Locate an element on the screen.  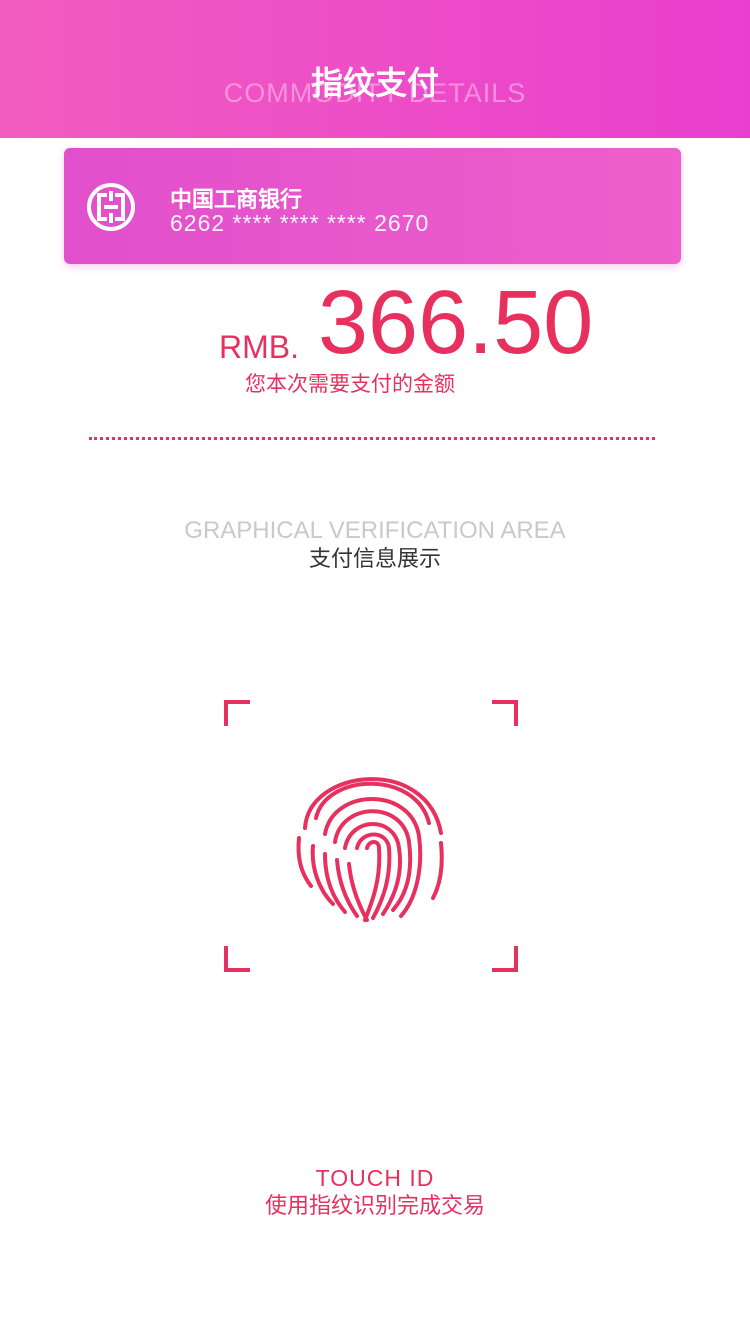
top-header: COMMODITY DETAILS 指纹支付 is located at coordinates (375, 69).